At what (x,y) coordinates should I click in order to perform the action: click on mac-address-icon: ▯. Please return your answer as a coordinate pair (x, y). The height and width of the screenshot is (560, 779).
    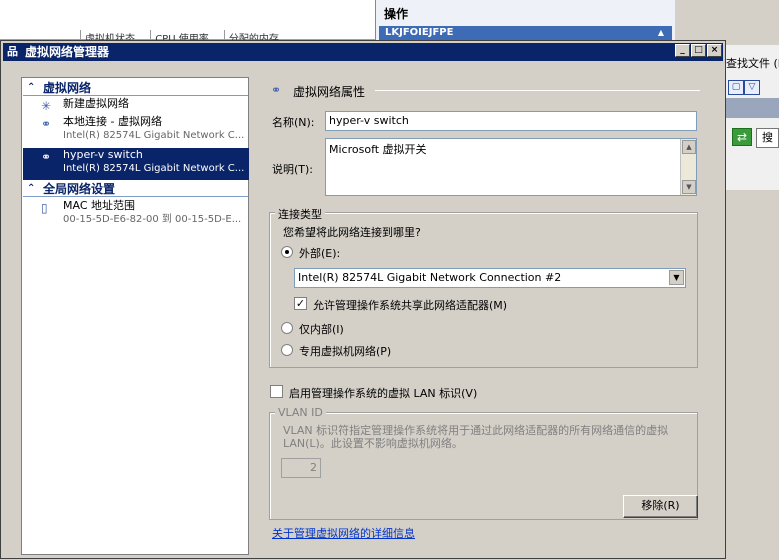
    Looking at the image, I should click on (44, 208).